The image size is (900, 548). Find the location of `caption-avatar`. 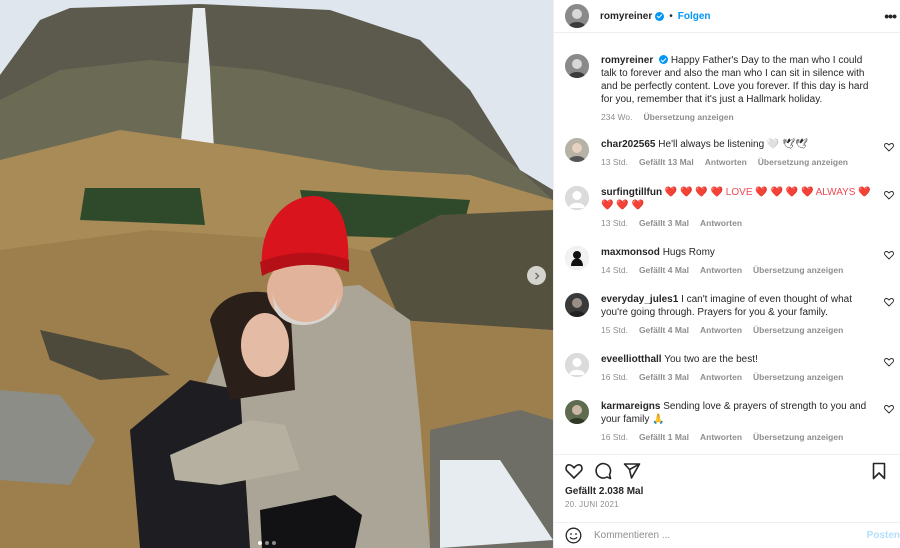

caption-avatar is located at coordinates (577, 66).